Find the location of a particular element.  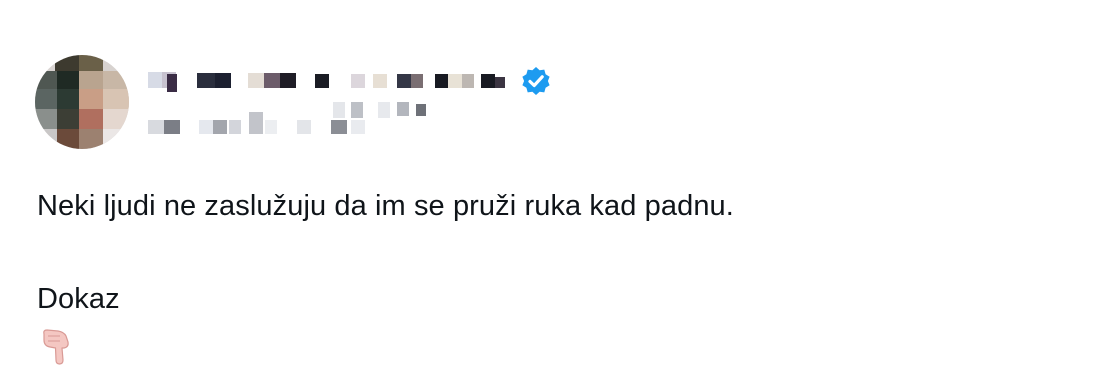

pixelated-avatar-image is located at coordinates (82, 102).